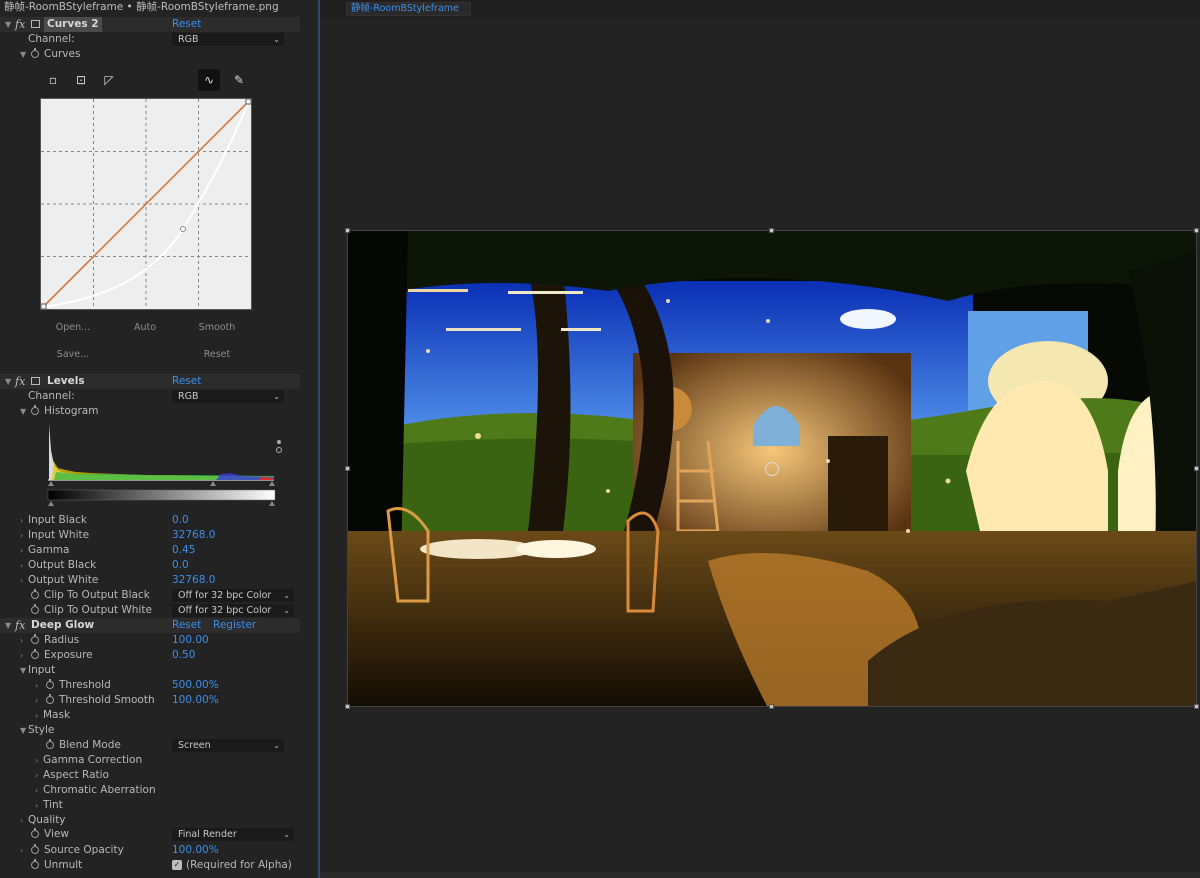 This screenshot has width=1200, height=878. Describe the element at coordinates (150, 520) in the screenshot. I see `levels-param-row: › Input Black 0.0` at that location.